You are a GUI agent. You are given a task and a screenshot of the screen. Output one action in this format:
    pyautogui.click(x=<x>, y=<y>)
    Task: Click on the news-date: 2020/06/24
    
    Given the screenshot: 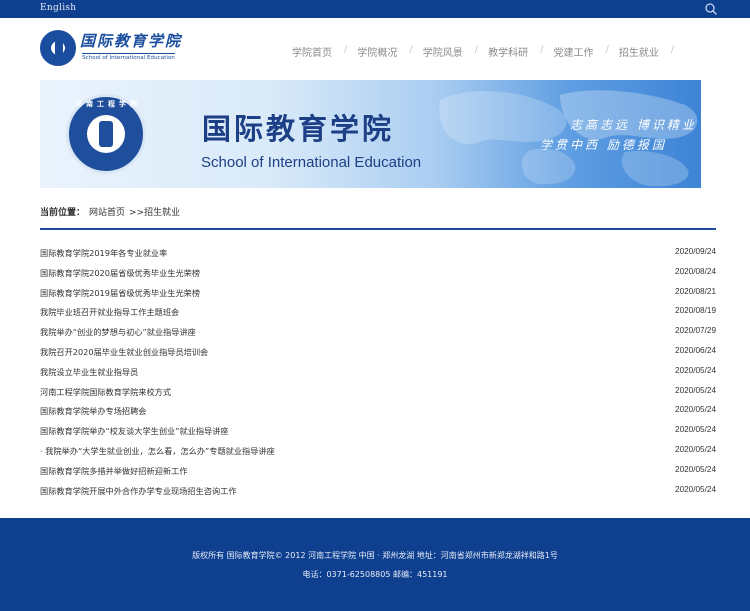 What is the action you would take?
    pyautogui.click(x=695, y=350)
    